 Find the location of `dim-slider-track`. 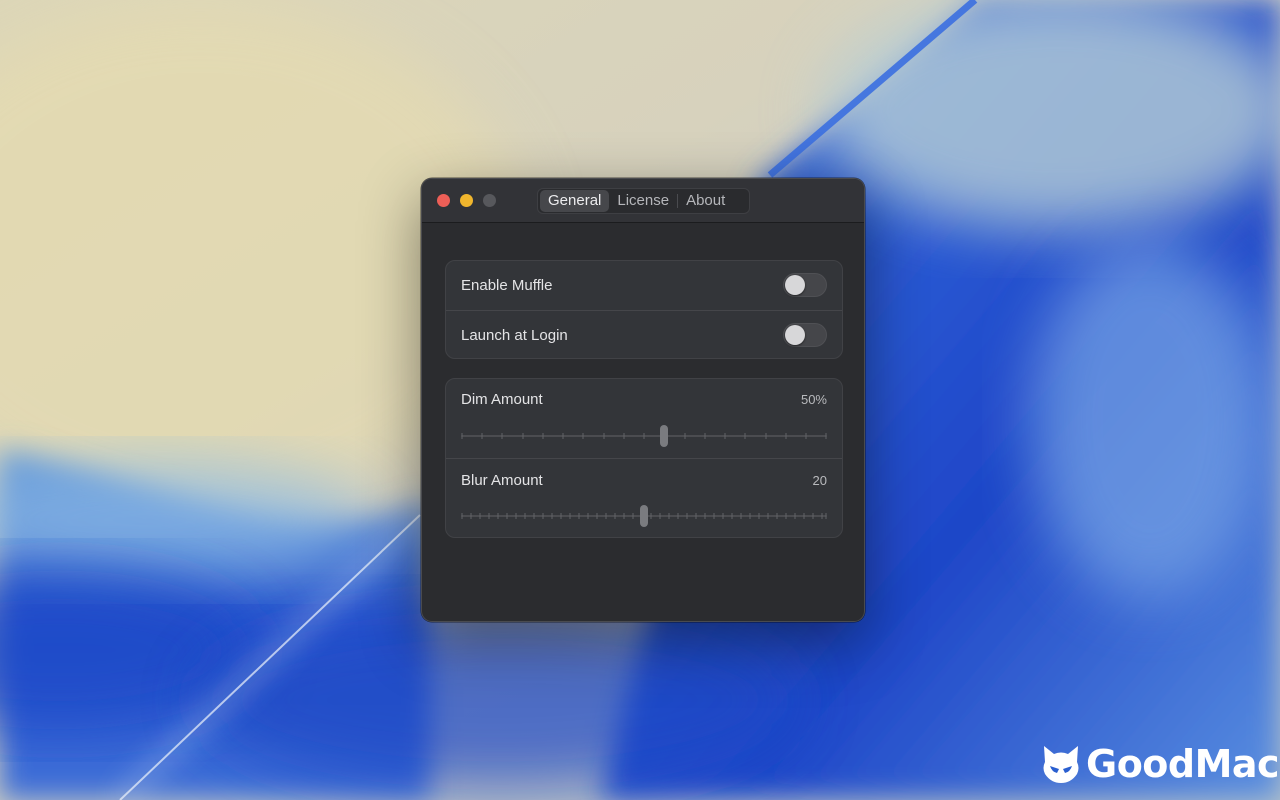

dim-slider-track is located at coordinates (644, 436).